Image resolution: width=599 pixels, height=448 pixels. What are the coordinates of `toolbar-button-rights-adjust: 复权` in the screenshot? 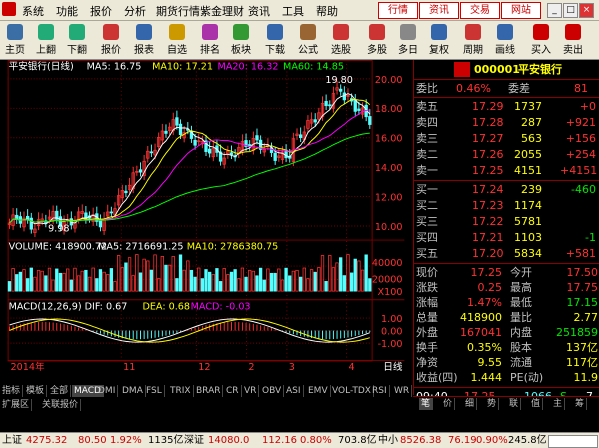 It's located at (439, 40).